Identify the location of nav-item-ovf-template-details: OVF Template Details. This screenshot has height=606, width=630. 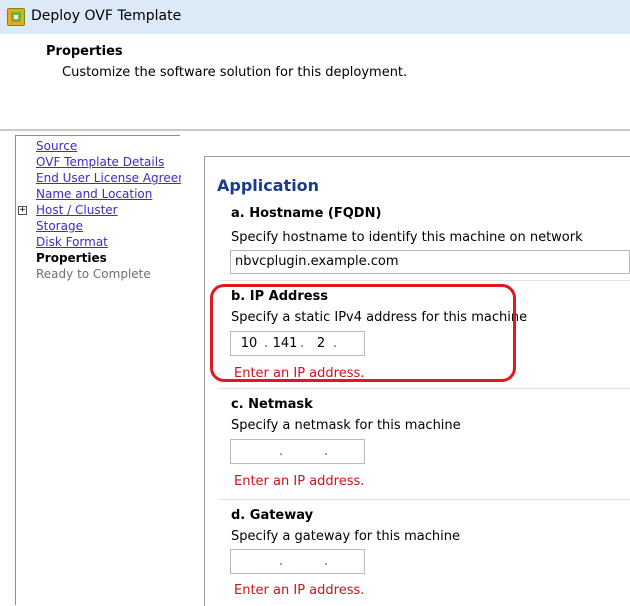
(108, 162).